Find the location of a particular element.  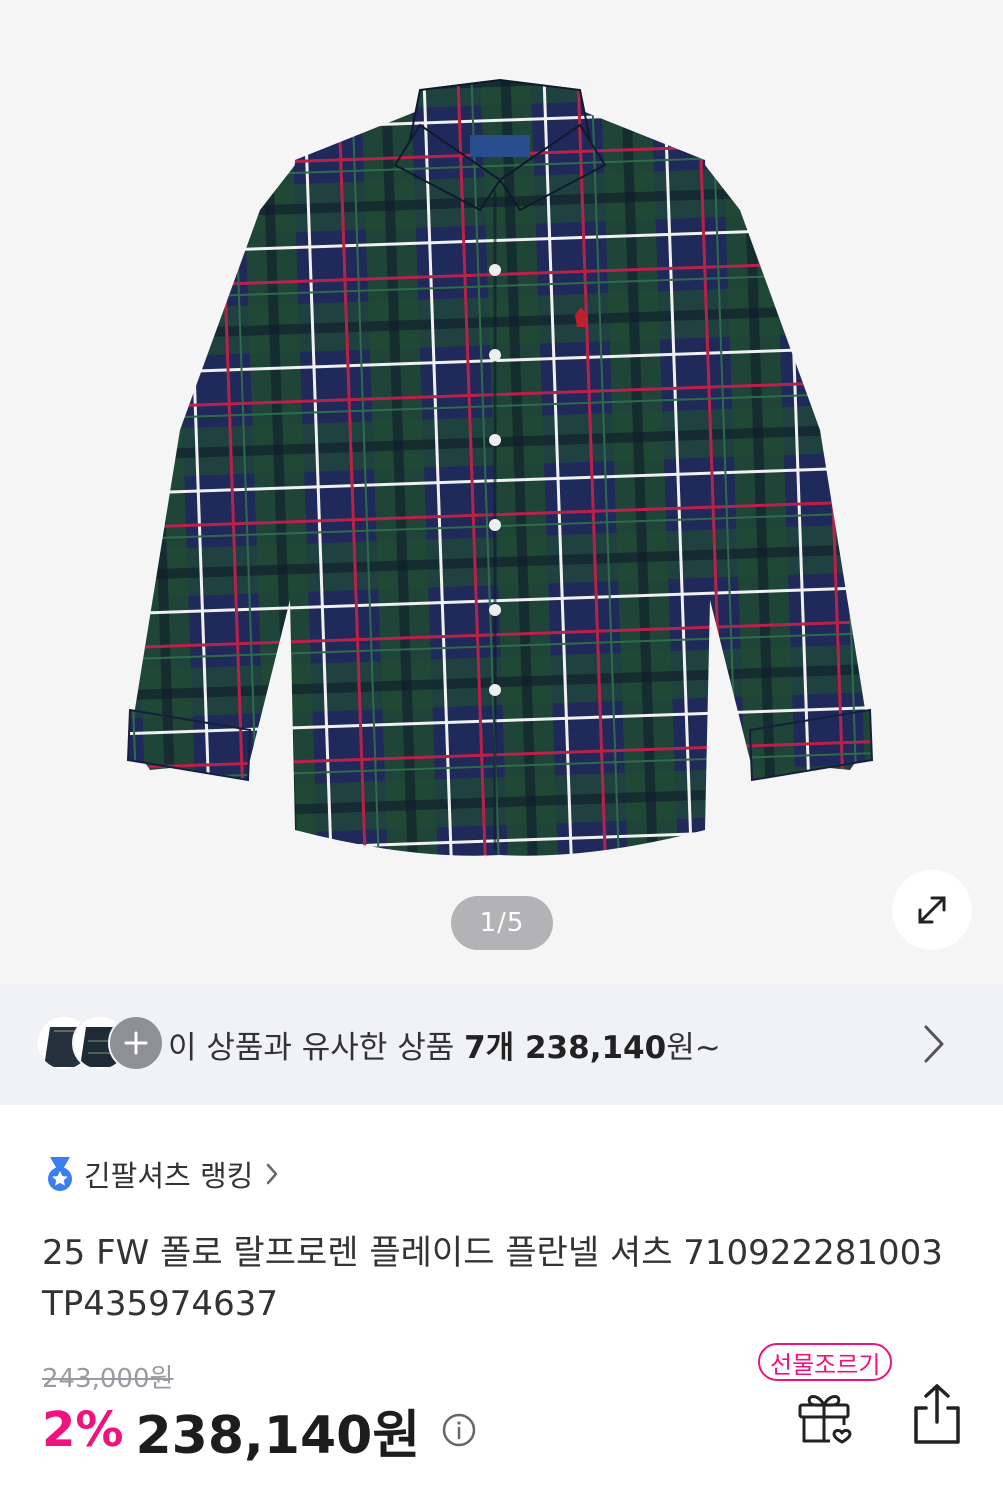

plus-icon is located at coordinates (136, 1043).